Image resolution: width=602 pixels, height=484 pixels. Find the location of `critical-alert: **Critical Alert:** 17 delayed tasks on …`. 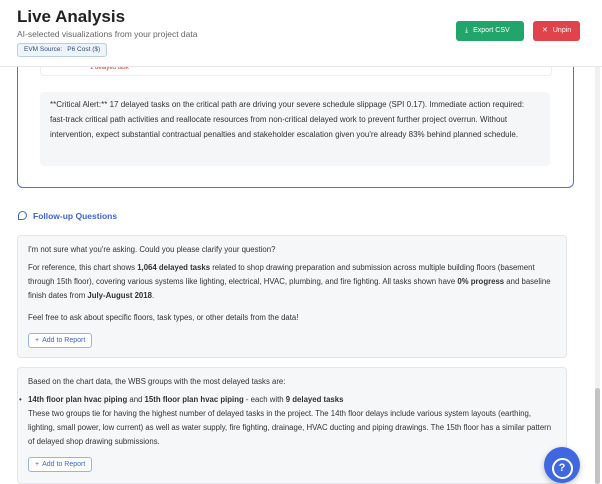

critical-alert: **Critical Alert:** 17 delayed tasks on … is located at coordinates (295, 129).